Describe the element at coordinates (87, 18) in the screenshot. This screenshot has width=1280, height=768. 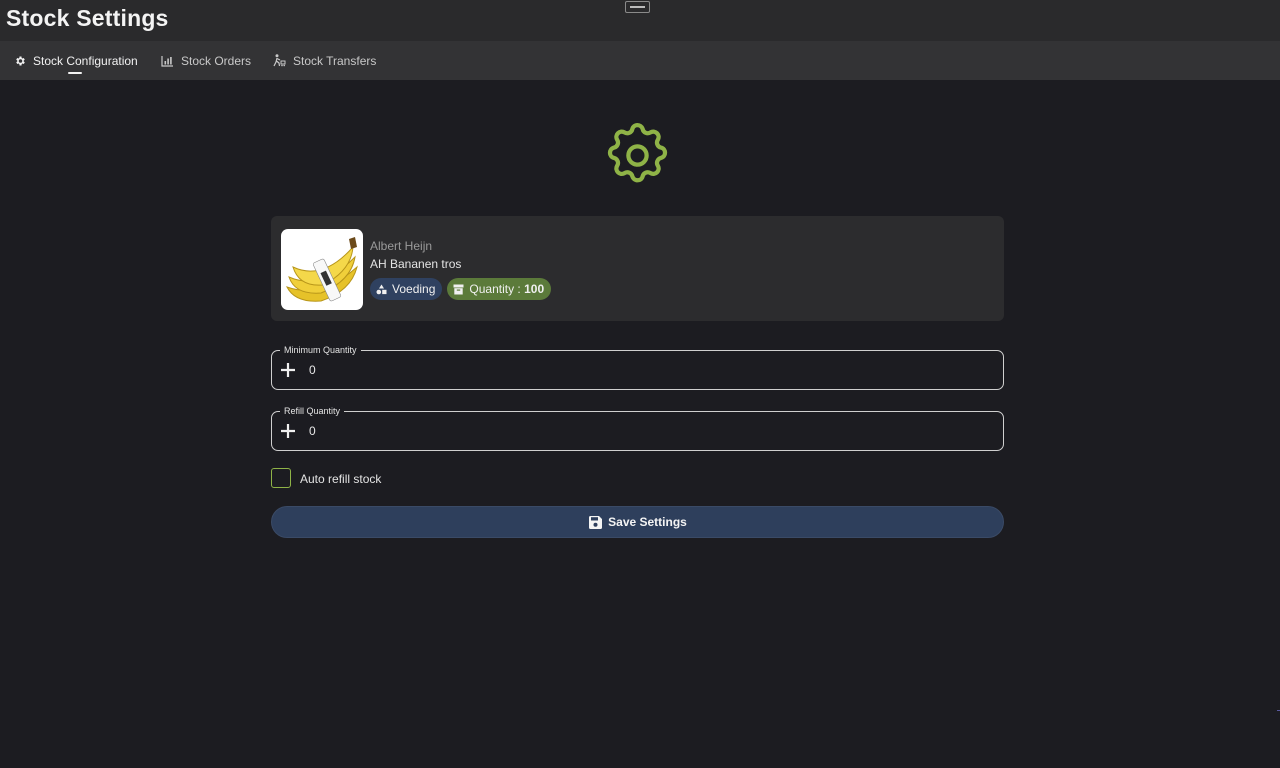
I see `page-title: Stock Settings` at that location.